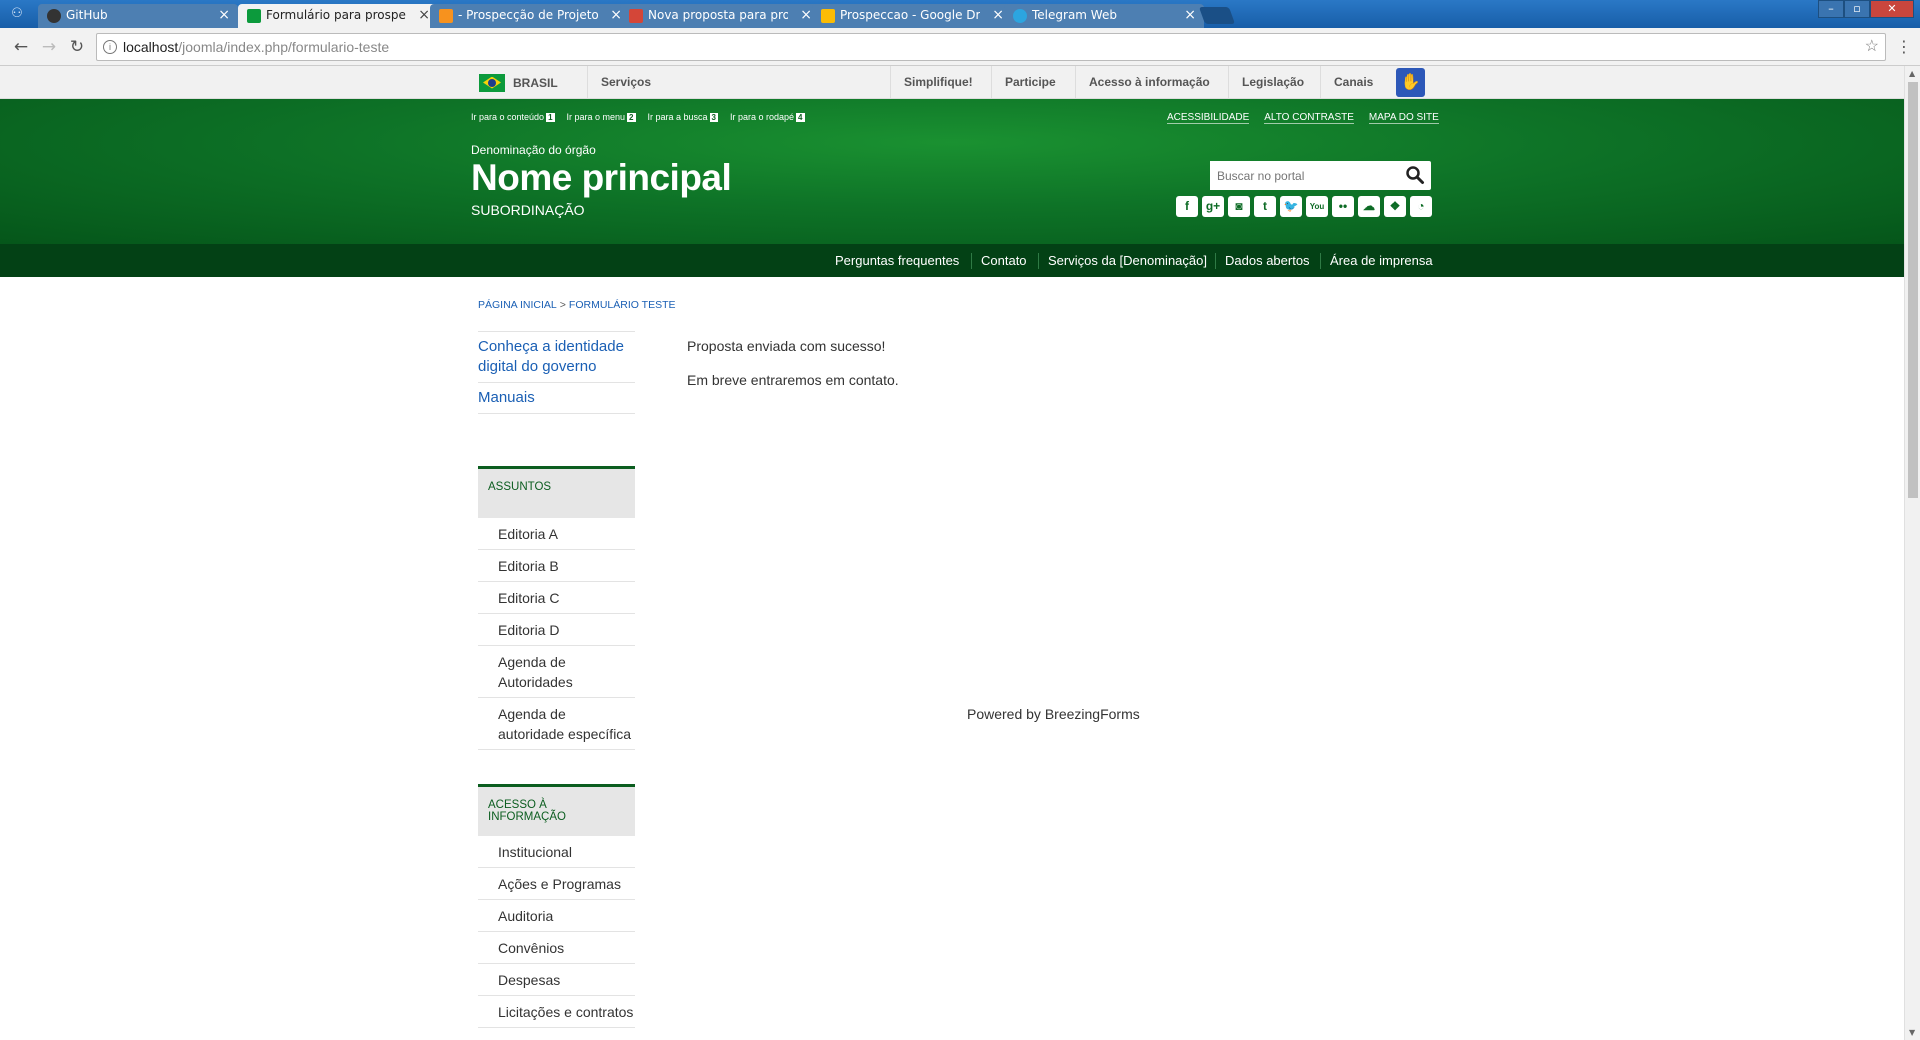 The height and width of the screenshot is (1040, 1920). Describe the element at coordinates (793, 380) in the screenshot. I see `contact-message: Em breve entraremos em contato.` at that location.